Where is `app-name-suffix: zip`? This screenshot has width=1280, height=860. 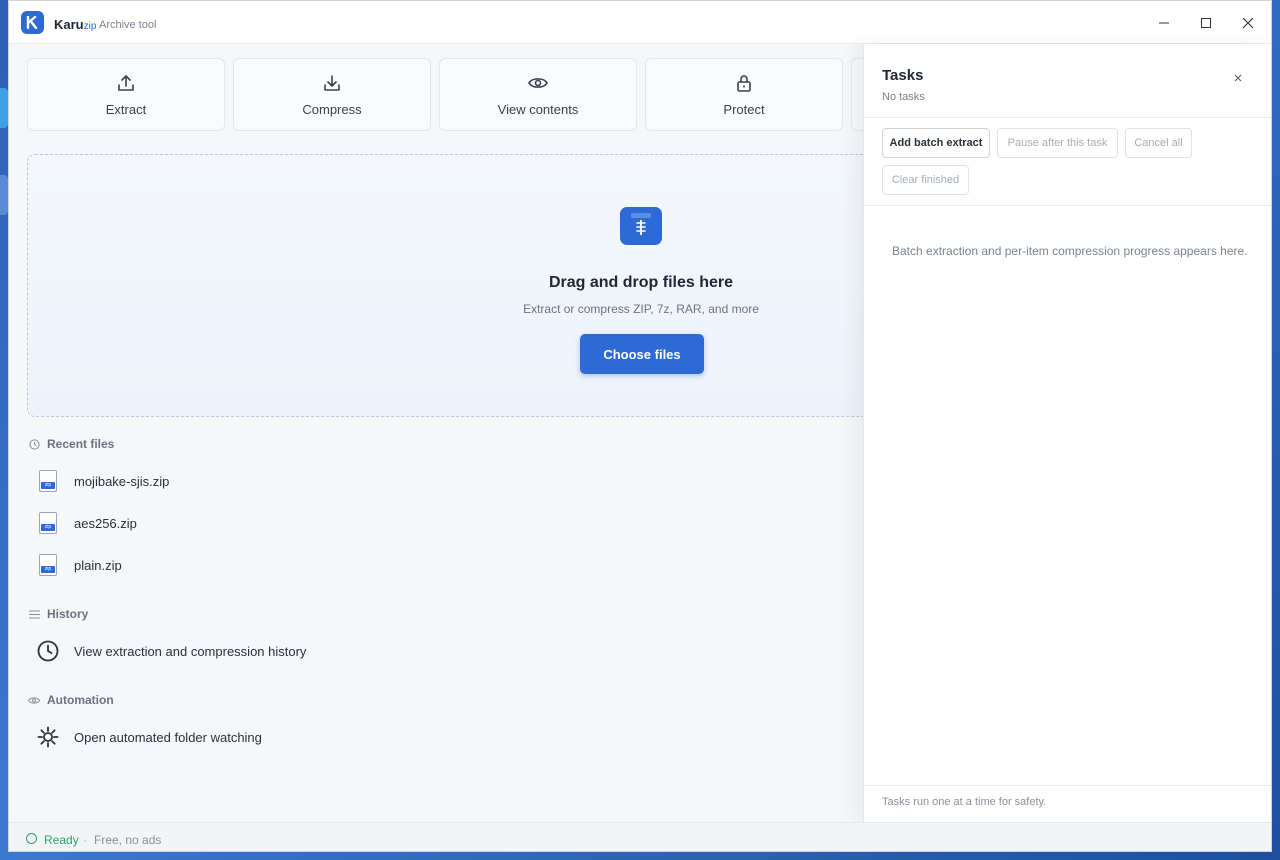 app-name-suffix: zip is located at coordinates (90, 26).